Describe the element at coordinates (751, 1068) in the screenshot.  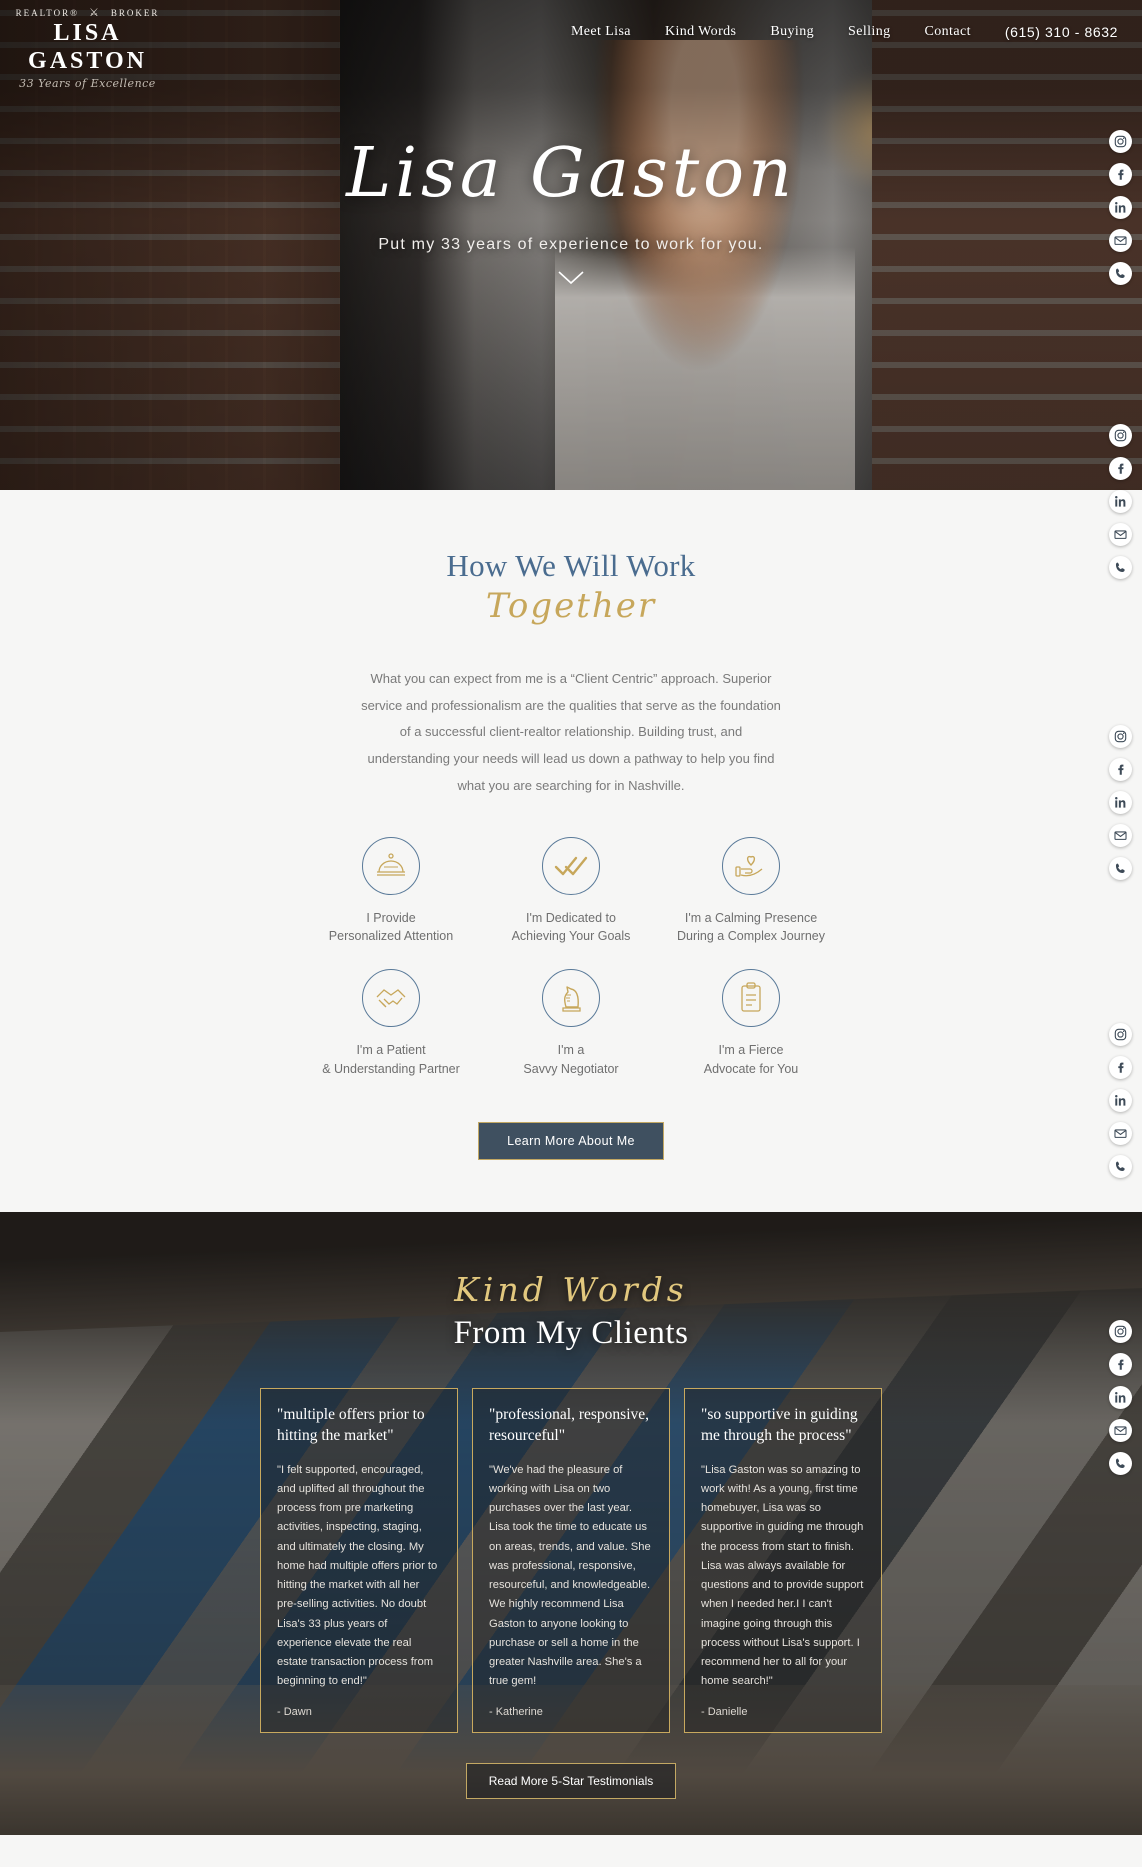
I see `feature-label-line2: Advocate for You` at that location.